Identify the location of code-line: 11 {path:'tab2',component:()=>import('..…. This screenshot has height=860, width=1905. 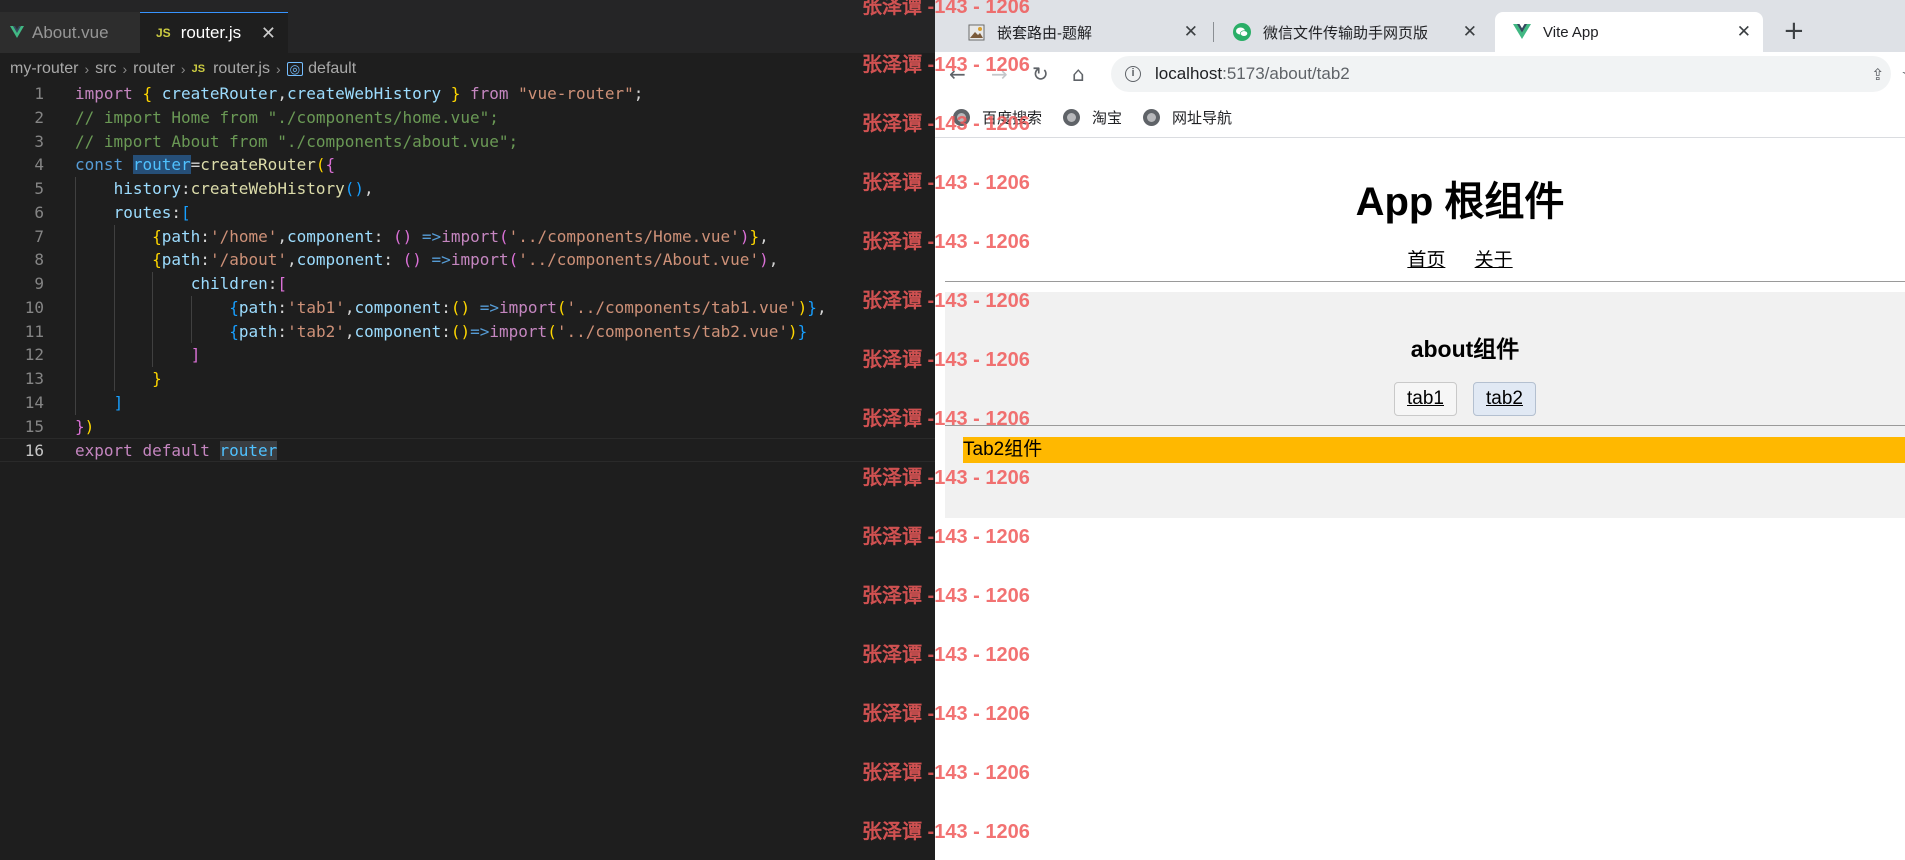
(467, 331).